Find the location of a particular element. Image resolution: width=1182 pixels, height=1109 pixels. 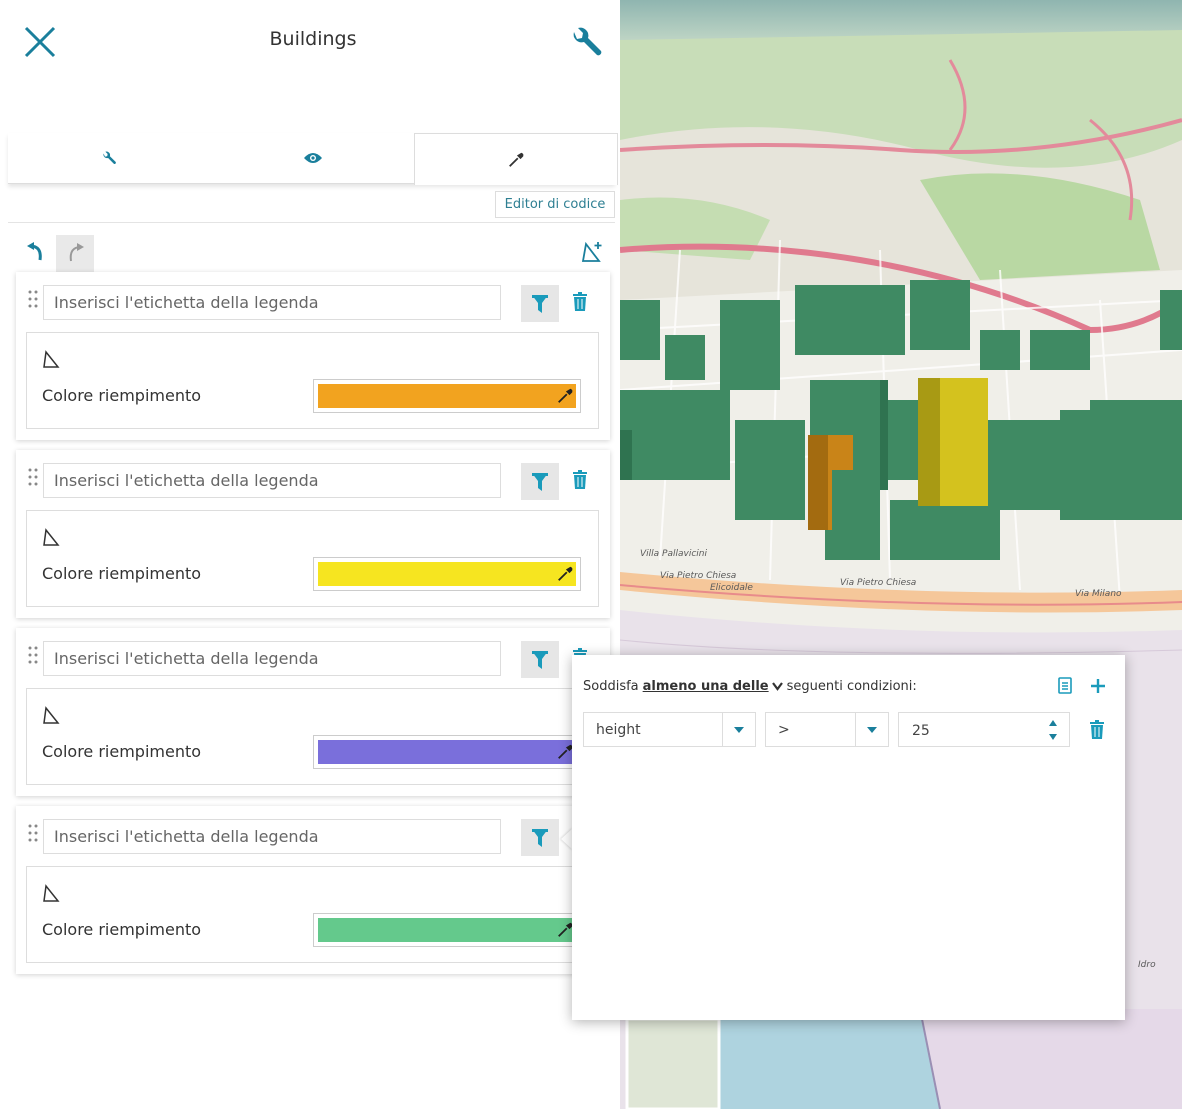

street-label: Via Milano is located at coordinates (1098, 594).